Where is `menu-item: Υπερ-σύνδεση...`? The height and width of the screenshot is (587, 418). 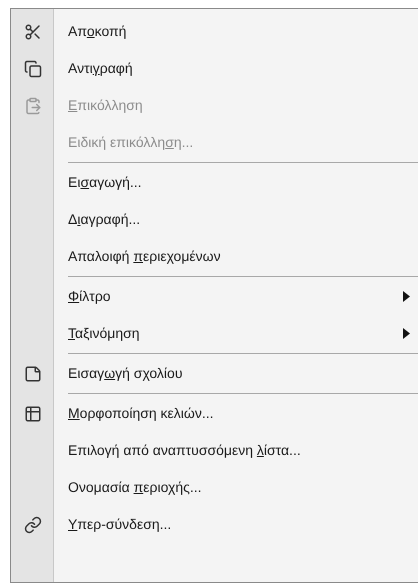 menu-item: Υπερ-σύνδεση... is located at coordinates (214, 524).